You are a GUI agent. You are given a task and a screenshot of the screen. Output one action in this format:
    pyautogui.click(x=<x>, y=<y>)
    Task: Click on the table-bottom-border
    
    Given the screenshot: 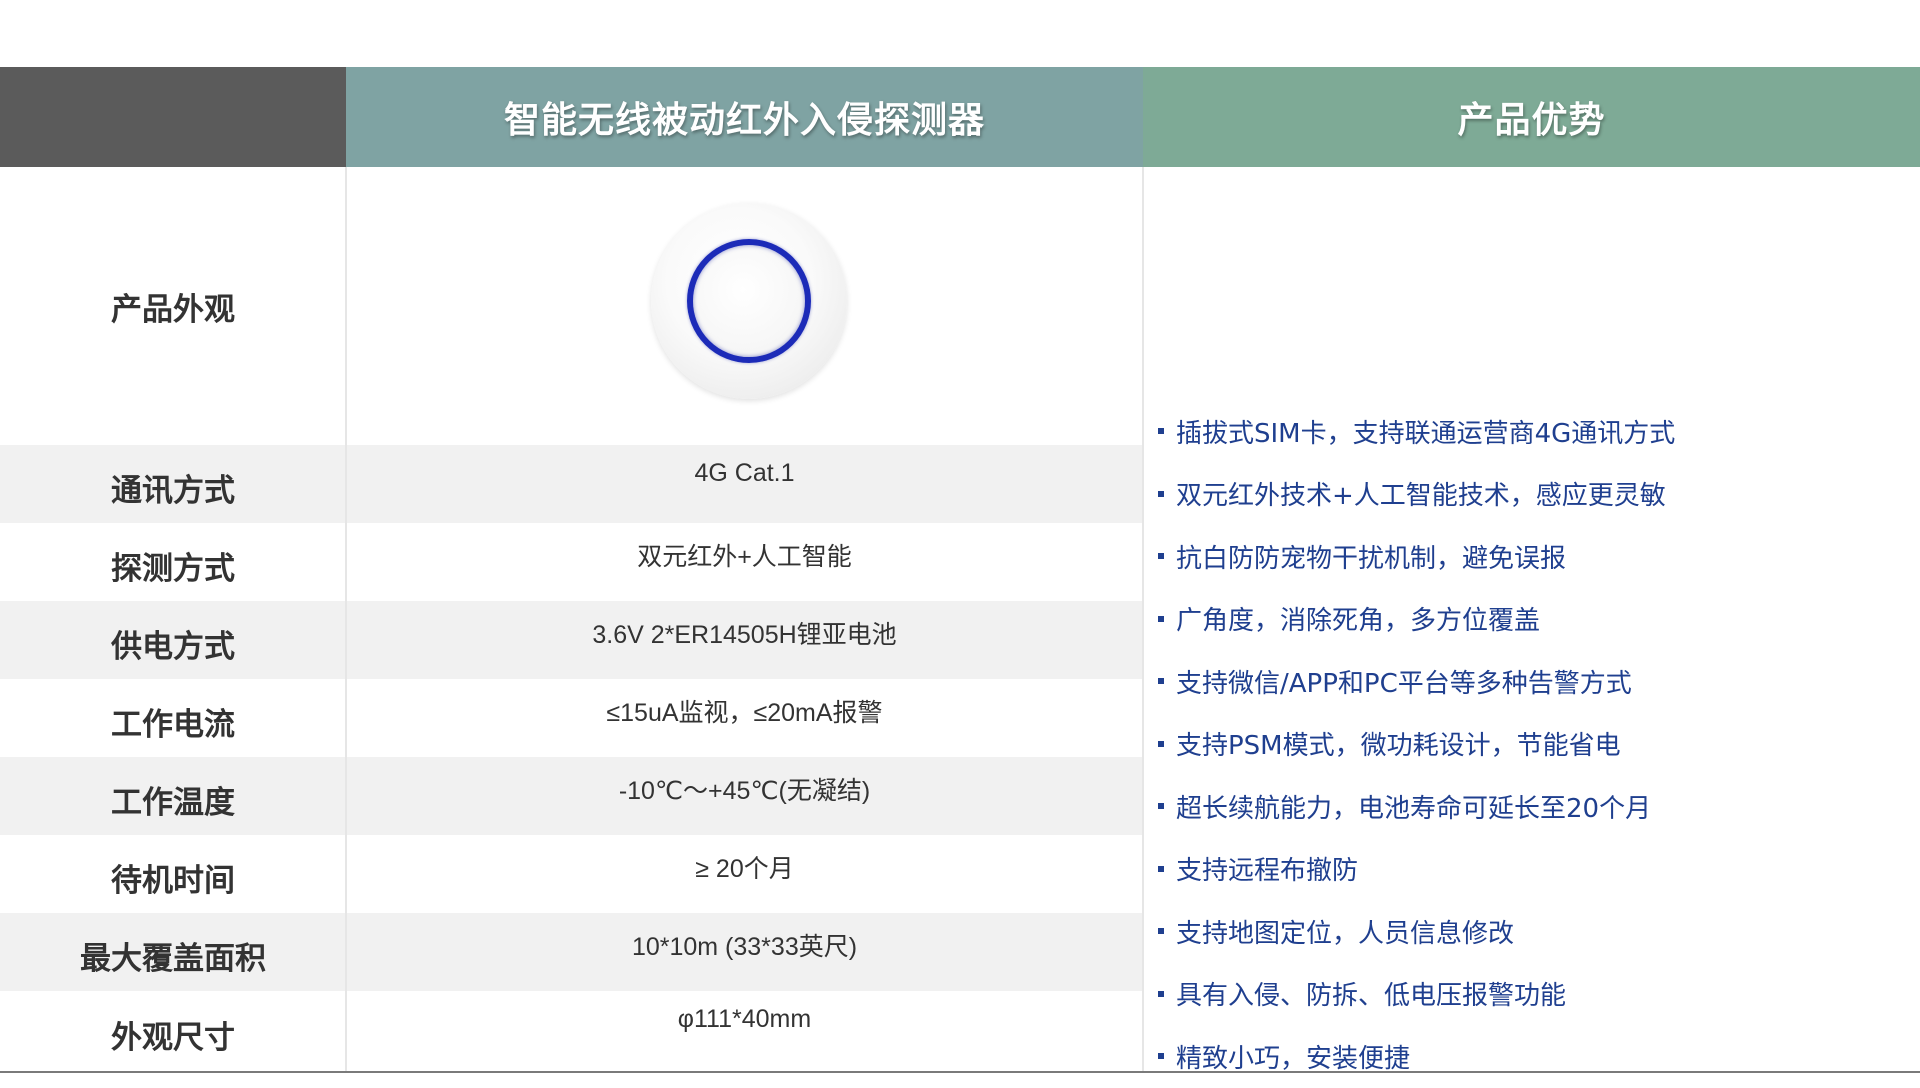 What is the action you would take?
    pyautogui.click(x=960, y=1072)
    